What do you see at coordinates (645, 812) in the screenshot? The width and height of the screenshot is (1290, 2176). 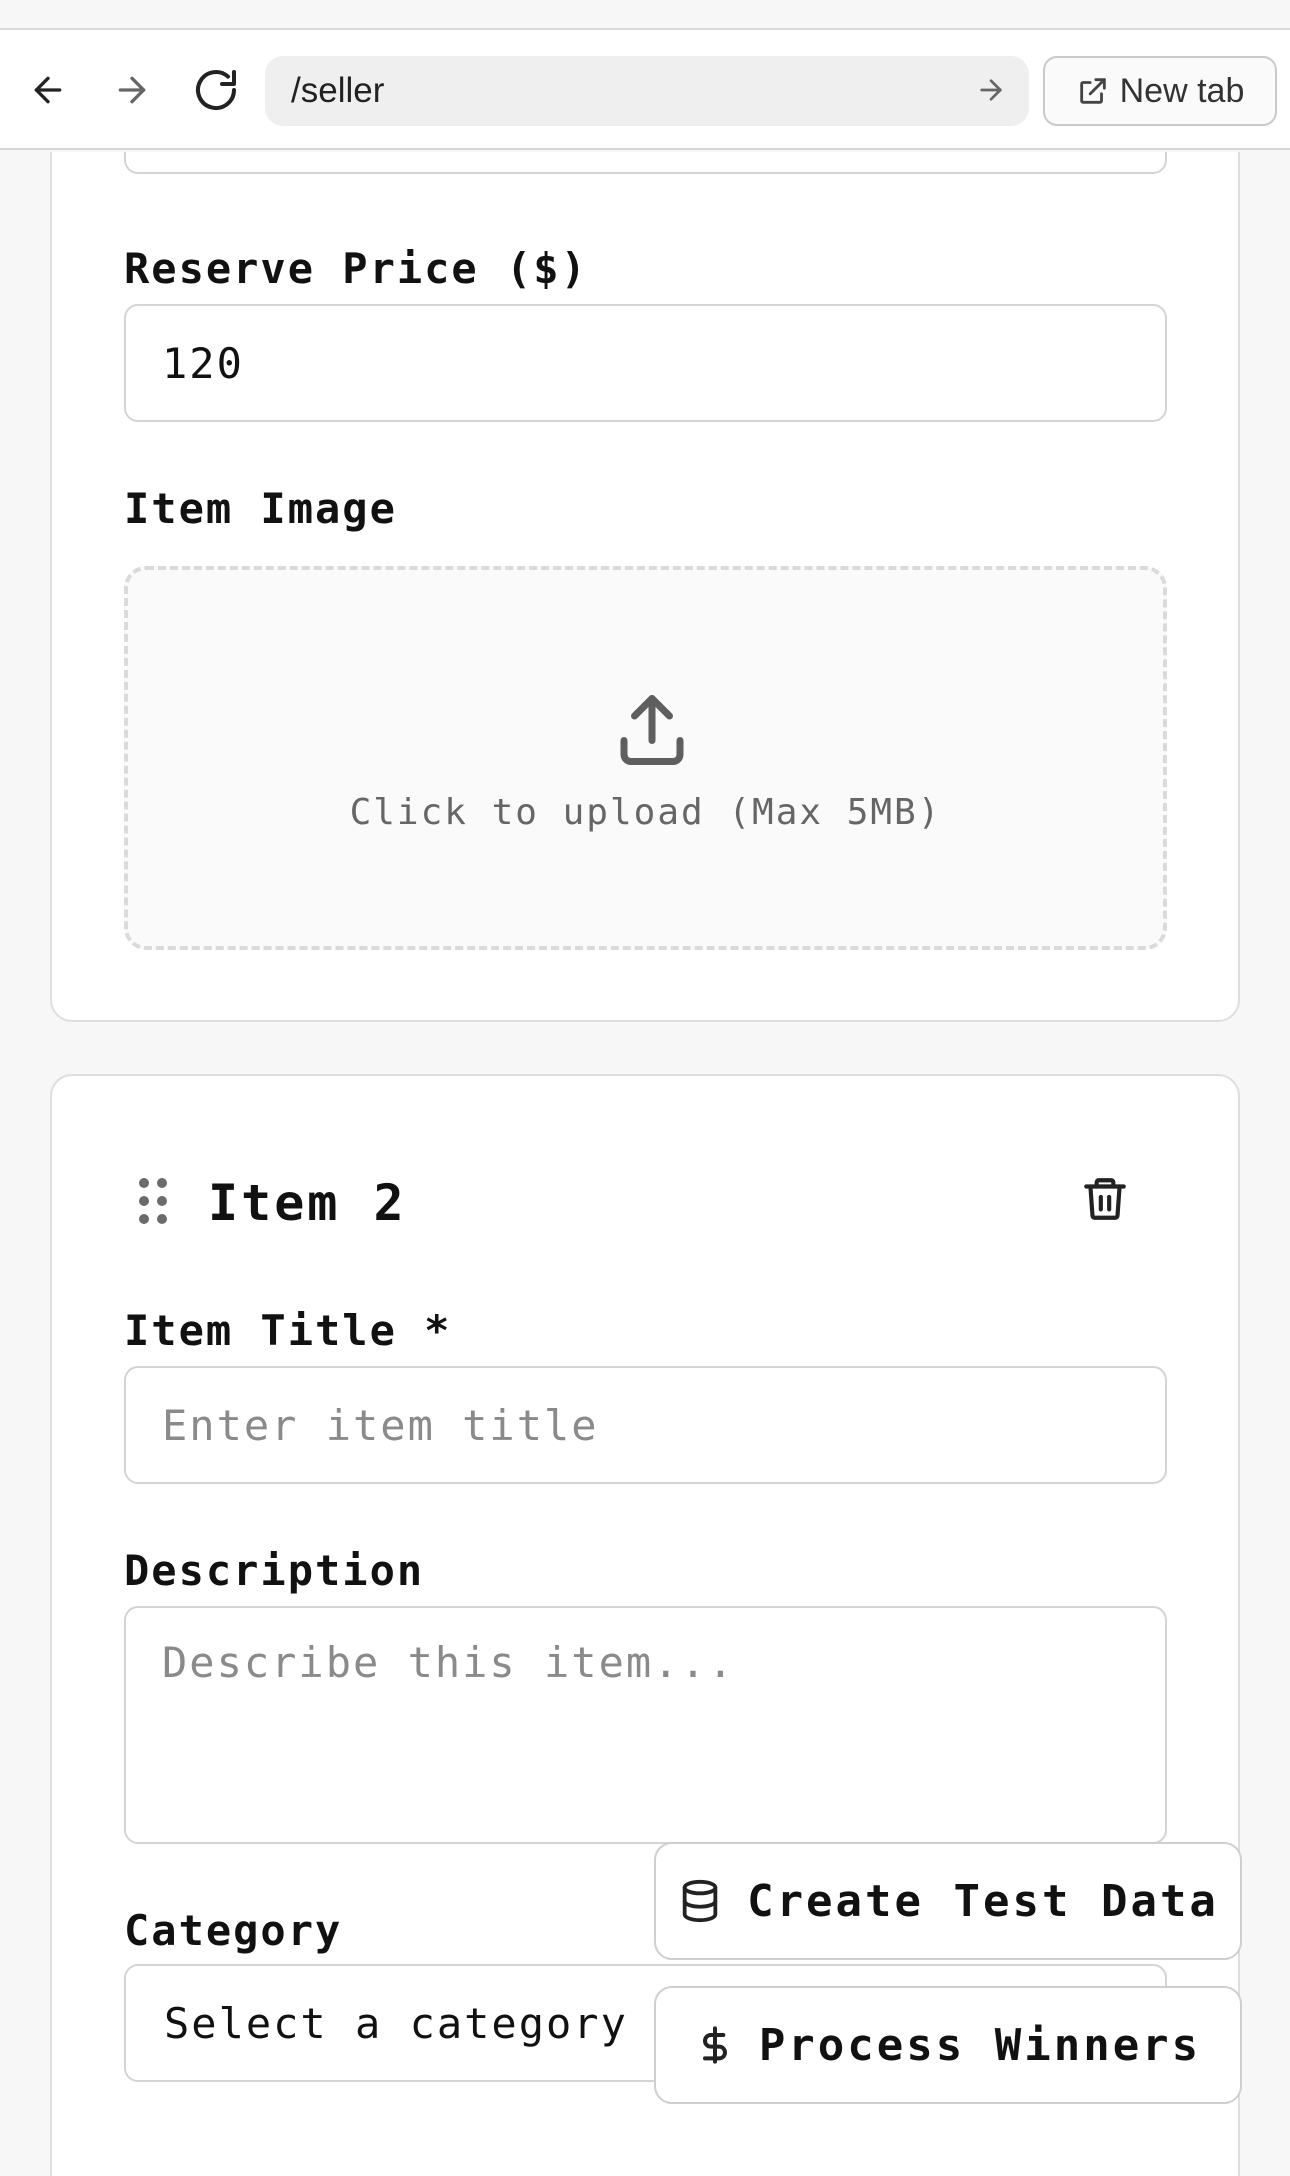 I see `upload-hint: Click to upload (Max 5MB)` at bounding box center [645, 812].